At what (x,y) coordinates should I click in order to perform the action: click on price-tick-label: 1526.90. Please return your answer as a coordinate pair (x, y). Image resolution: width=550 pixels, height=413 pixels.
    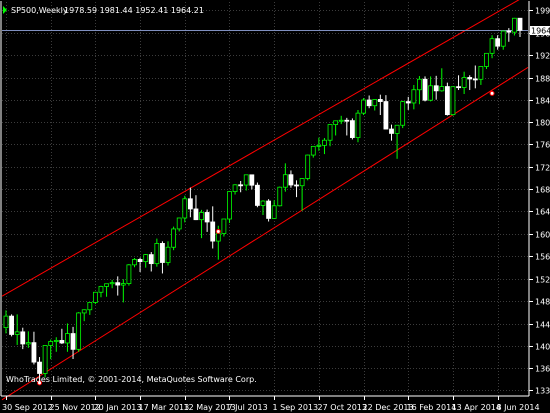
    Looking at the image, I should click on (542, 280).